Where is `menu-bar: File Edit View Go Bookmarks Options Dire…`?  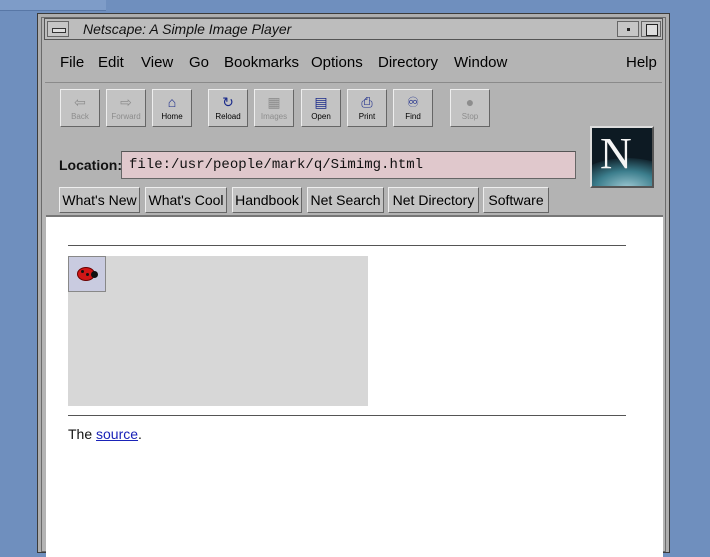
menu-bar: File Edit View Go Bookmarks Options Dire… is located at coordinates (353, 65).